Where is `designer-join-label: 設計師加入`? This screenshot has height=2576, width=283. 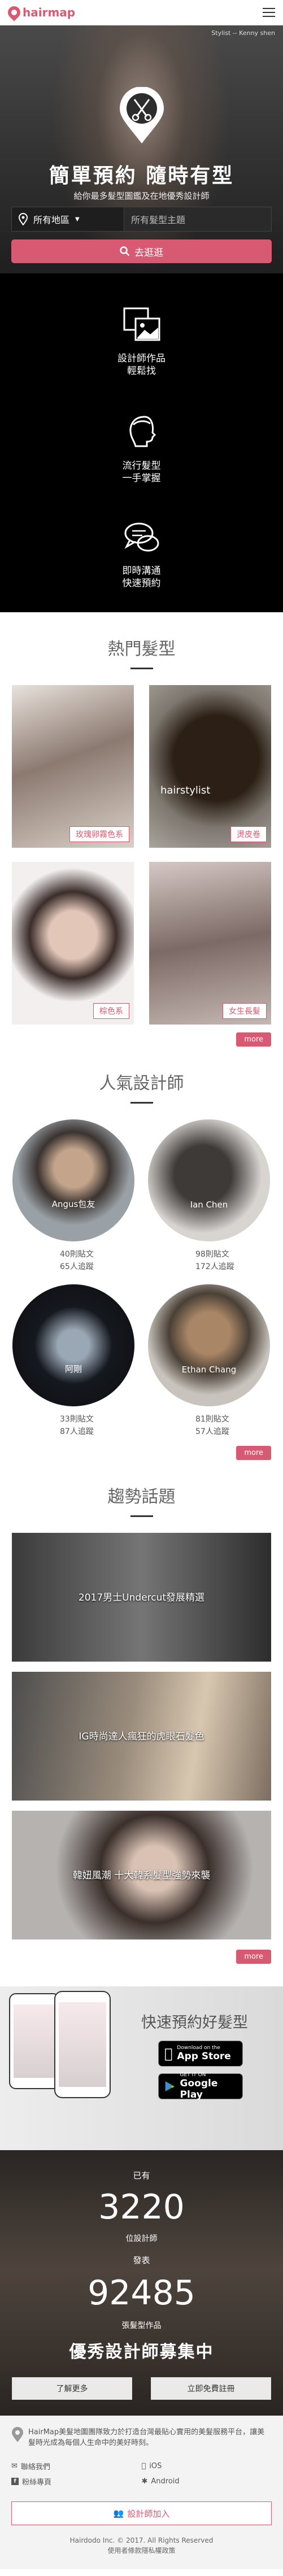 designer-join-label: 設計師加入 is located at coordinates (148, 2513).